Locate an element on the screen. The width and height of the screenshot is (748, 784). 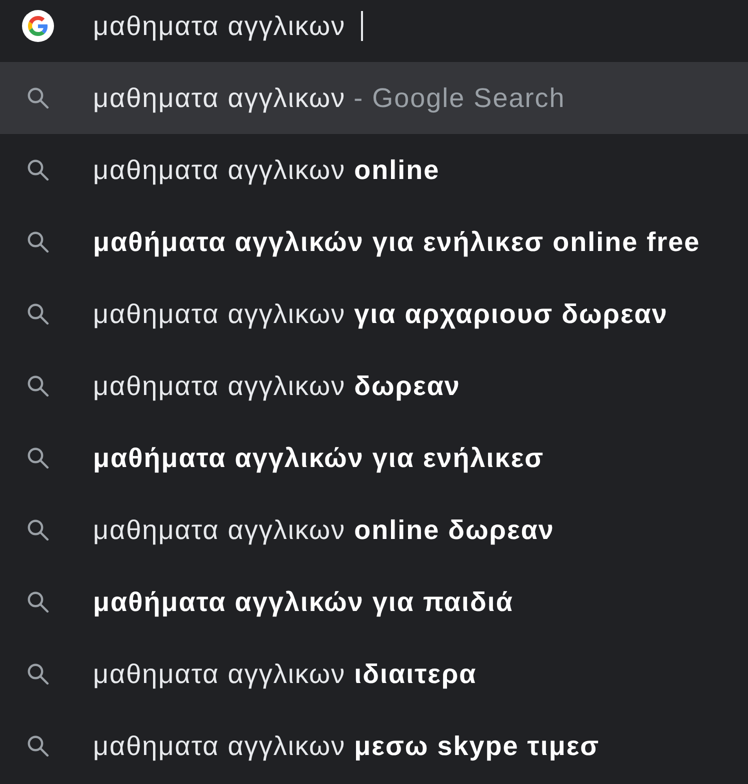
search-field: μαθηματα αγγλικων is located at coordinates (230, 26).